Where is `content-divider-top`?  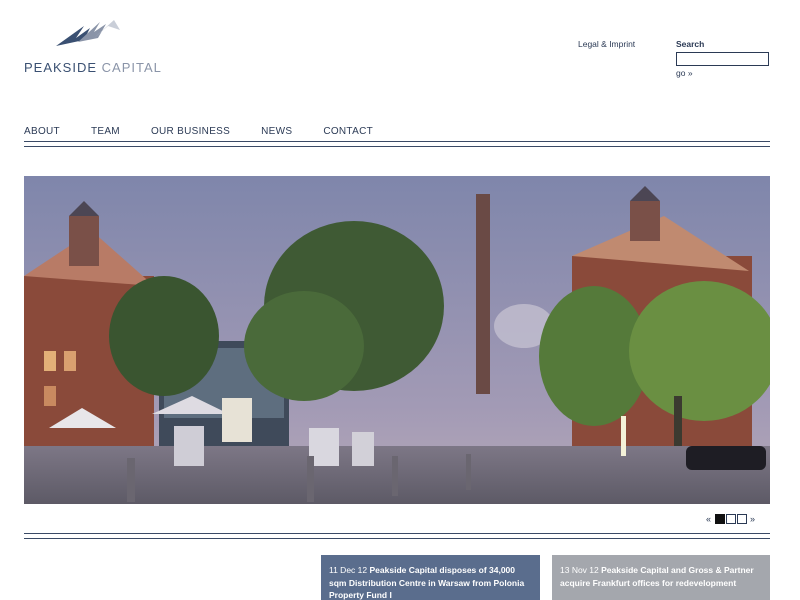 content-divider-top is located at coordinates (397, 533).